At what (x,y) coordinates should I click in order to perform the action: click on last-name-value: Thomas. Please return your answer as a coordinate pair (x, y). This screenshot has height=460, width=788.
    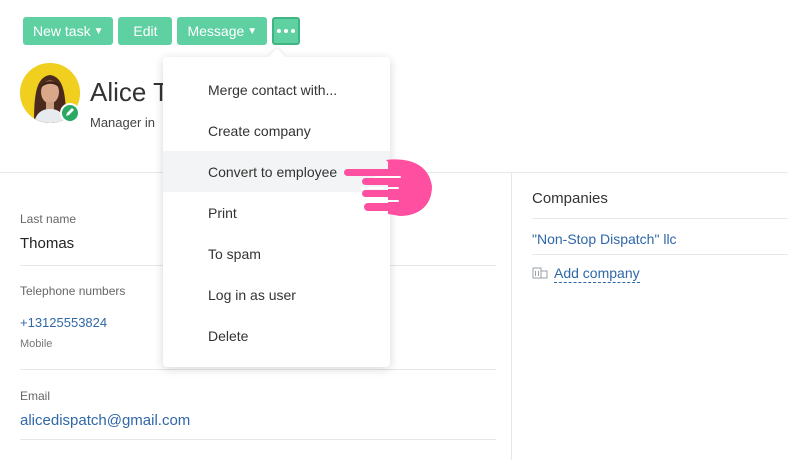
    Looking at the image, I should click on (47, 243).